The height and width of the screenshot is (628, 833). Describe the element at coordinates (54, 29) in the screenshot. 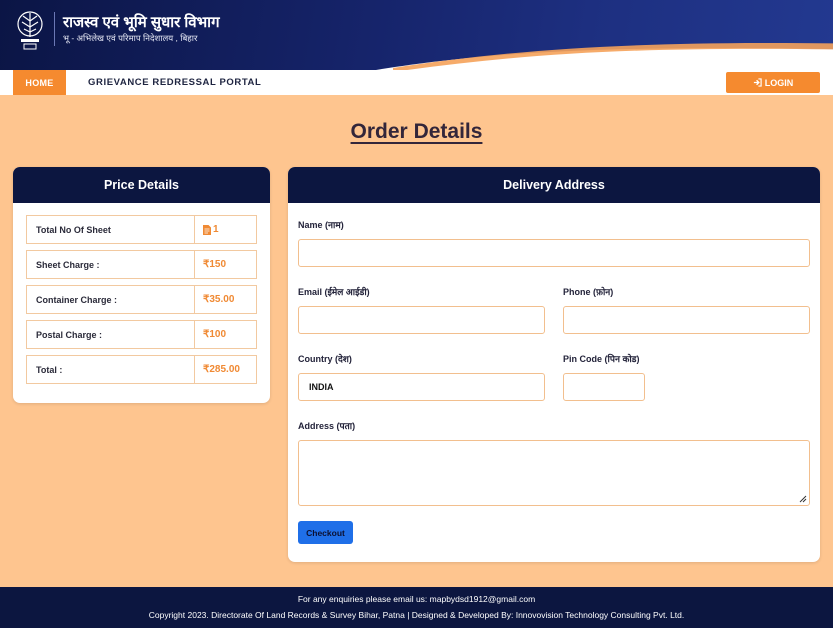

I see `header-divider` at that location.